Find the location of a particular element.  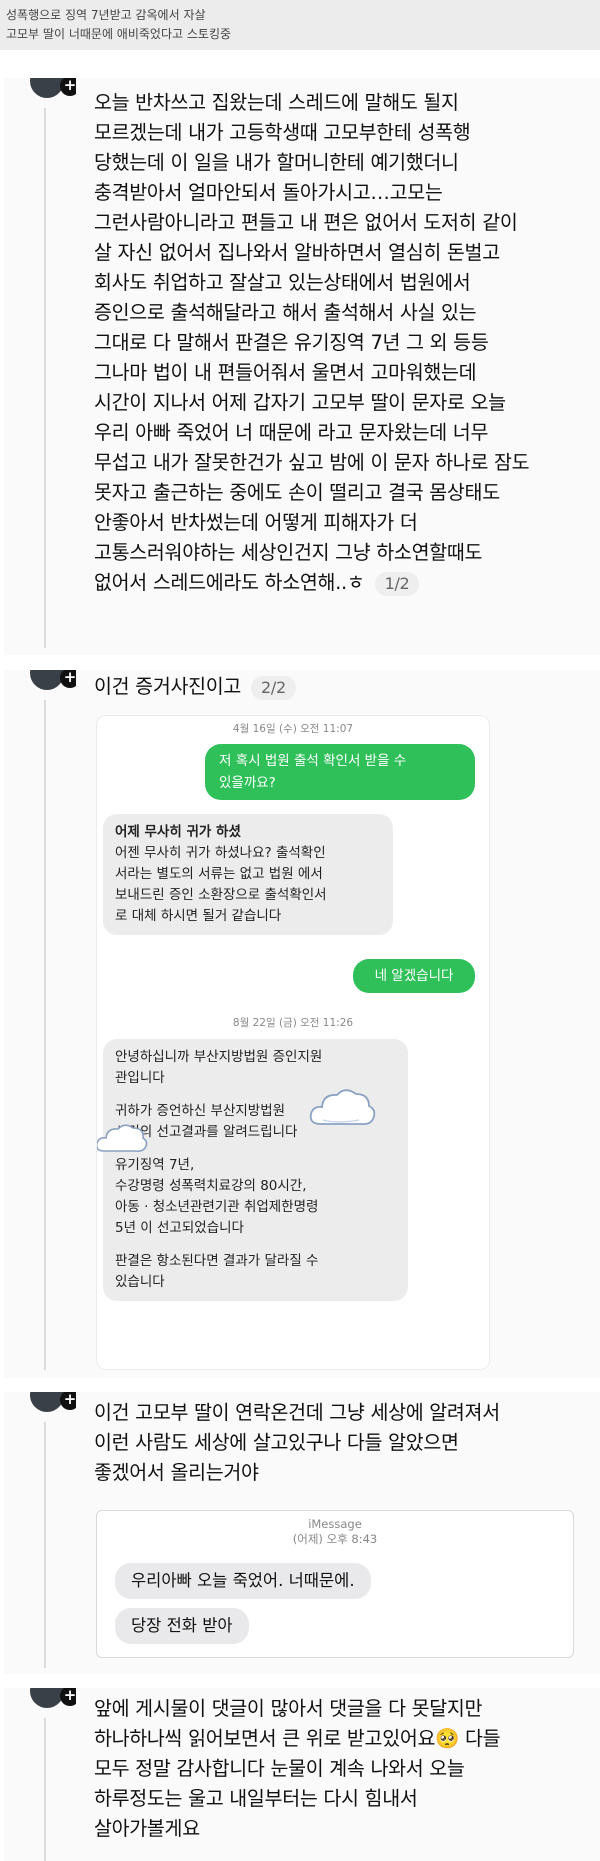

message-line: 어젠 무사히 귀가 하셨나요? 출석확인 is located at coordinates (220, 853).